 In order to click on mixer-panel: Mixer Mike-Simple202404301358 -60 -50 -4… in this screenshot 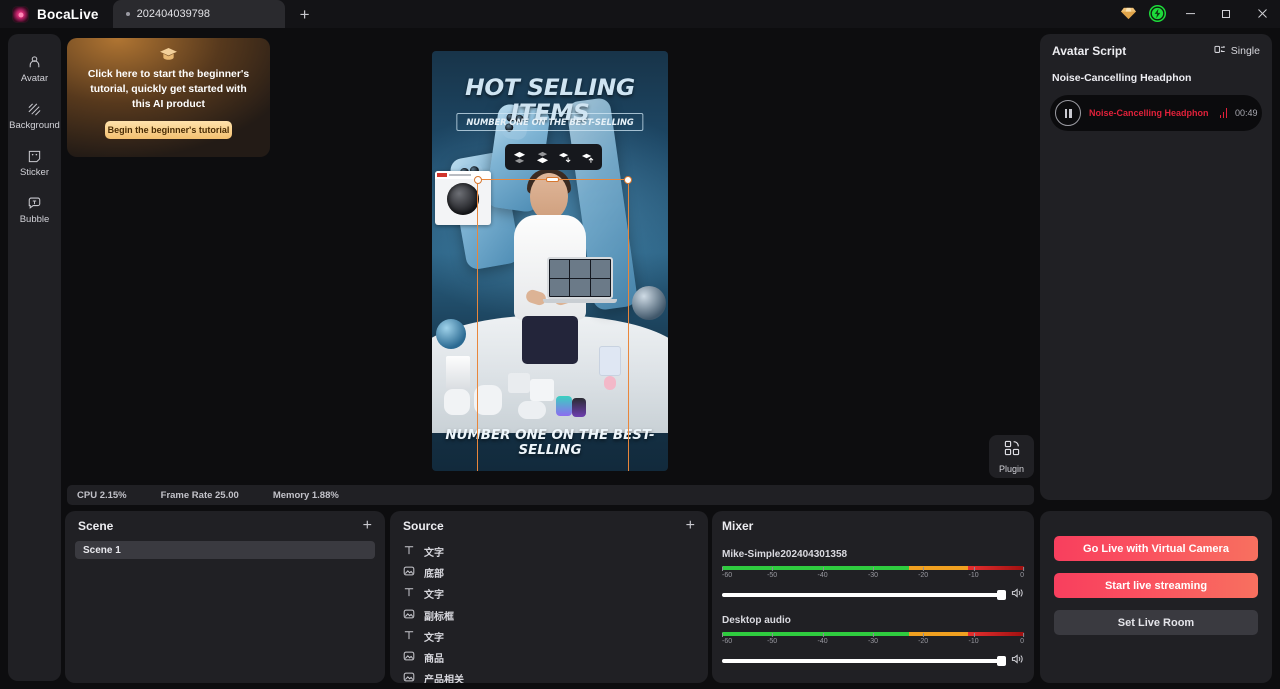, I will do `click(873, 597)`.